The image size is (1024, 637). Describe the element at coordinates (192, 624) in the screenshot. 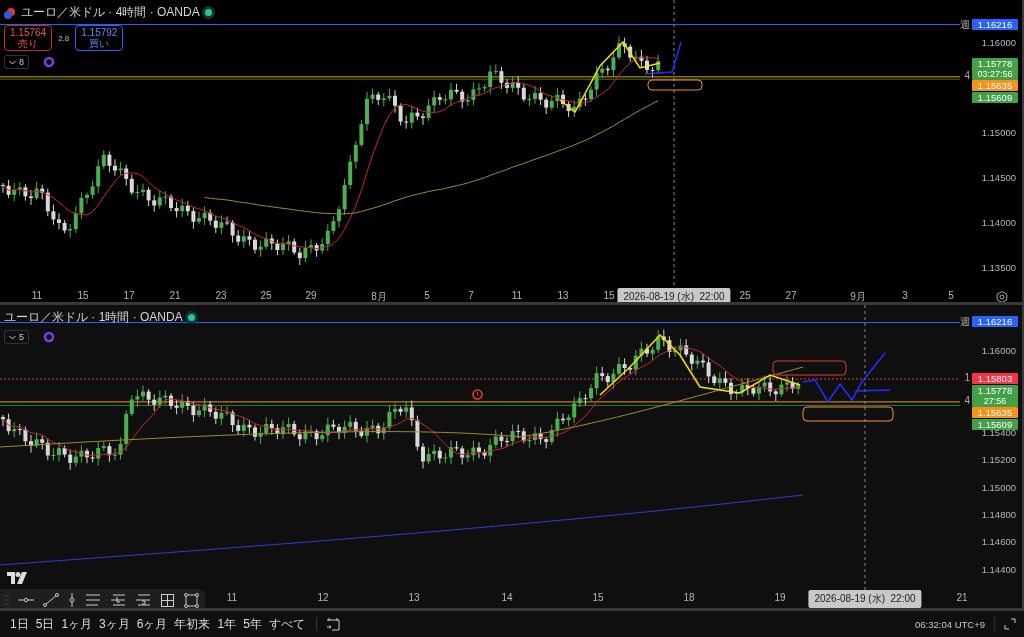

I see `range-button: 年初来` at that location.